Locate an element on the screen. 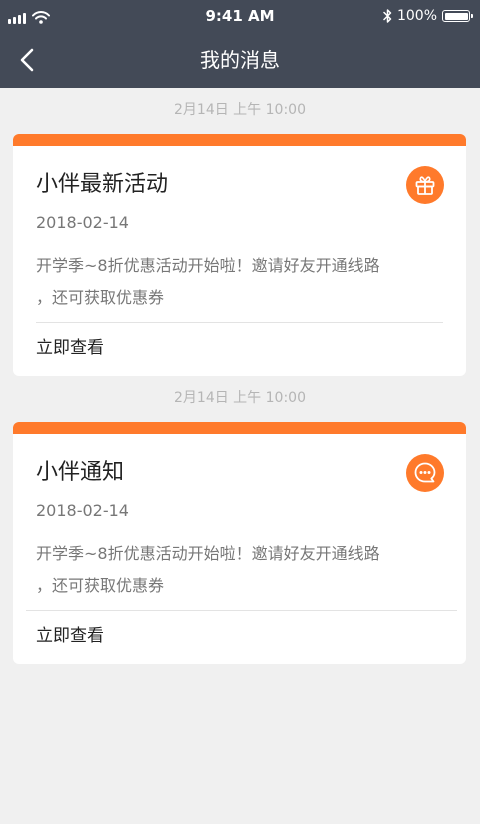 The width and height of the screenshot is (480, 824). chat-bubble-icon is located at coordinates (425, 473).